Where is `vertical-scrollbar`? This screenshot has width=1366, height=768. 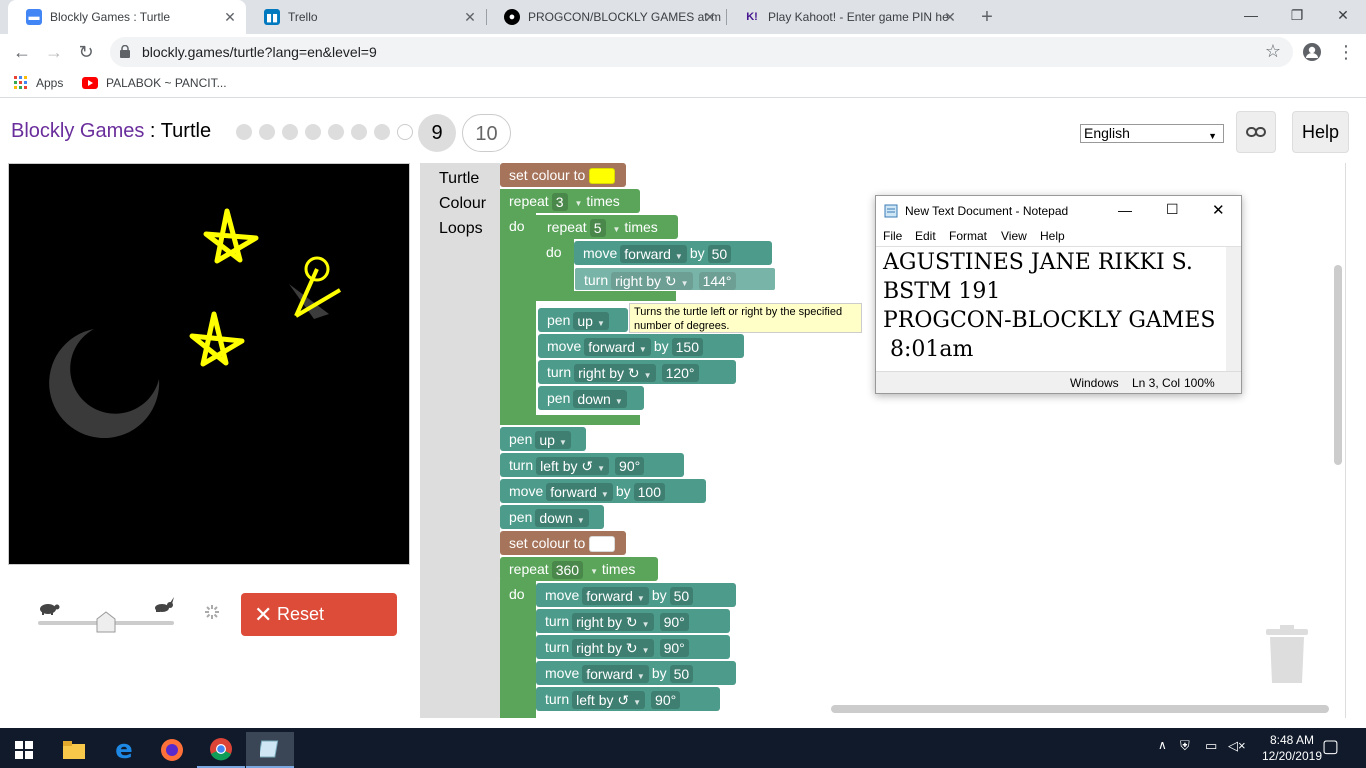 vertical-scrollbar is located at coordinates (1338, 365).